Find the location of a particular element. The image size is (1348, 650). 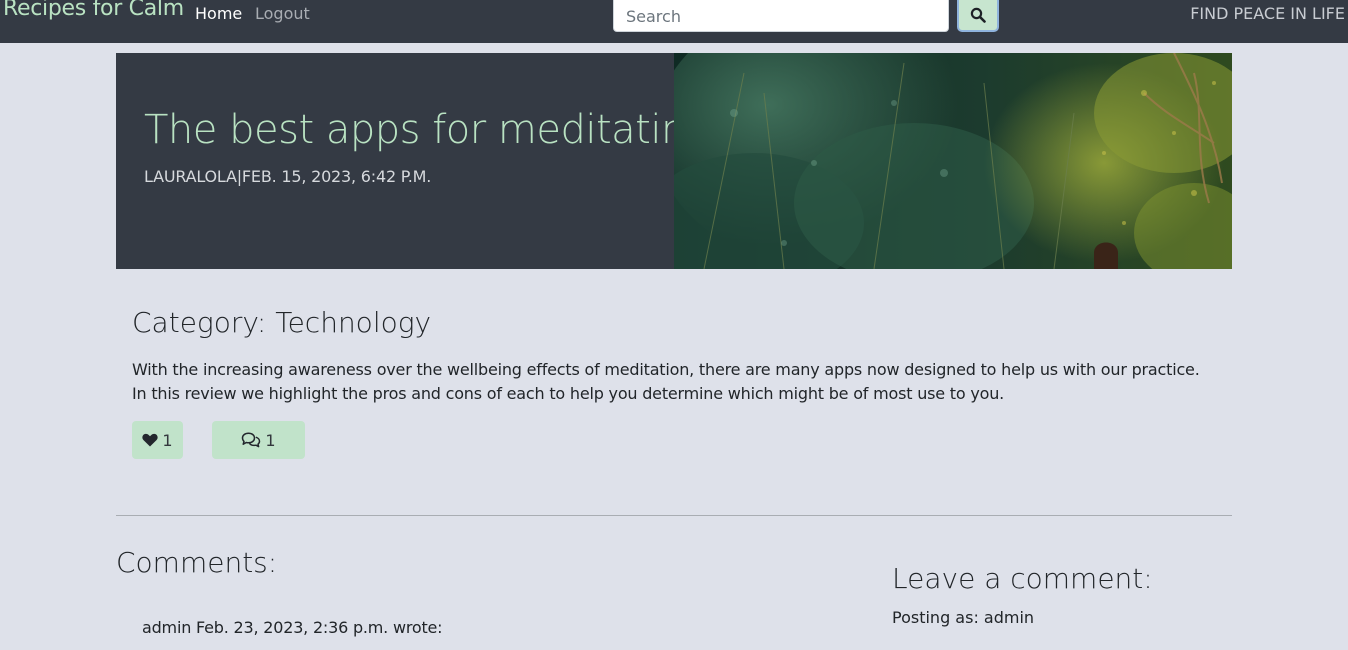

comments-count-button: 1 is located at coordinates (258, 440).